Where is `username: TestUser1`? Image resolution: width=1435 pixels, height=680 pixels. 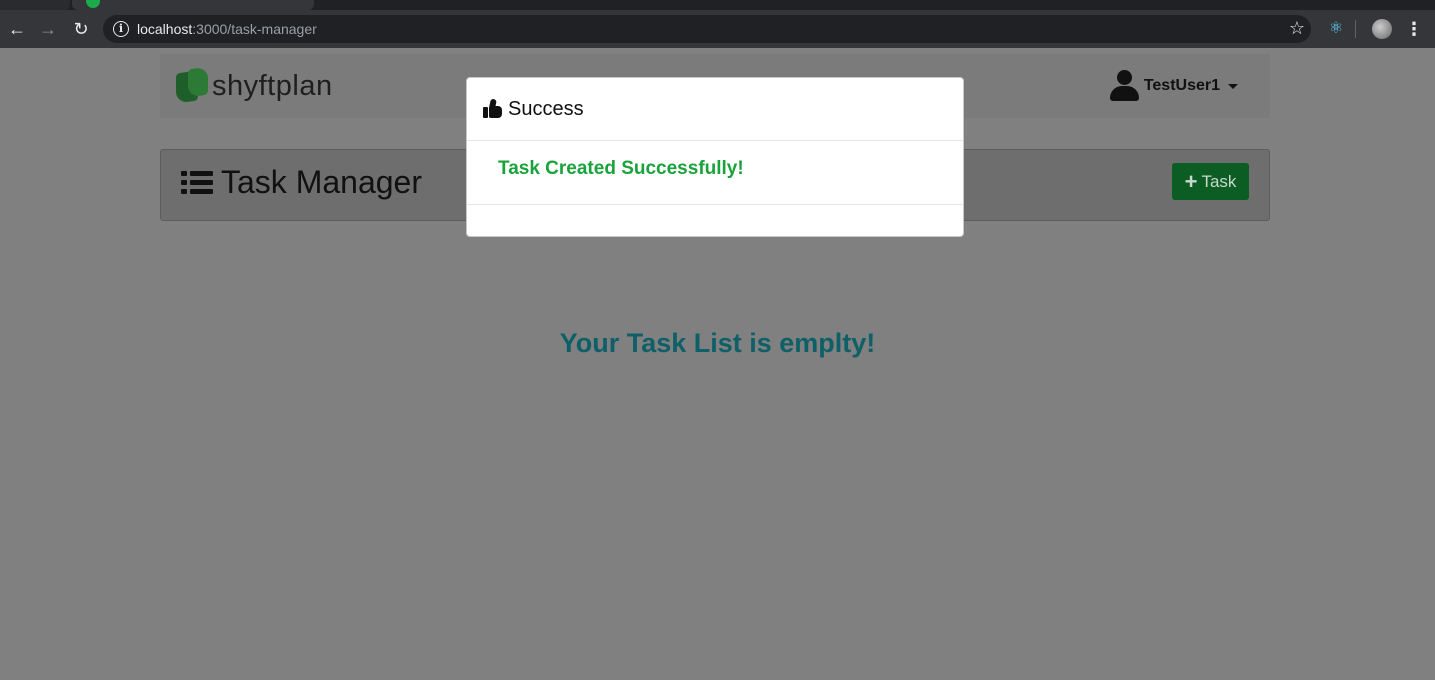 username: TestUser1 is located at coordinates (1181, 85).